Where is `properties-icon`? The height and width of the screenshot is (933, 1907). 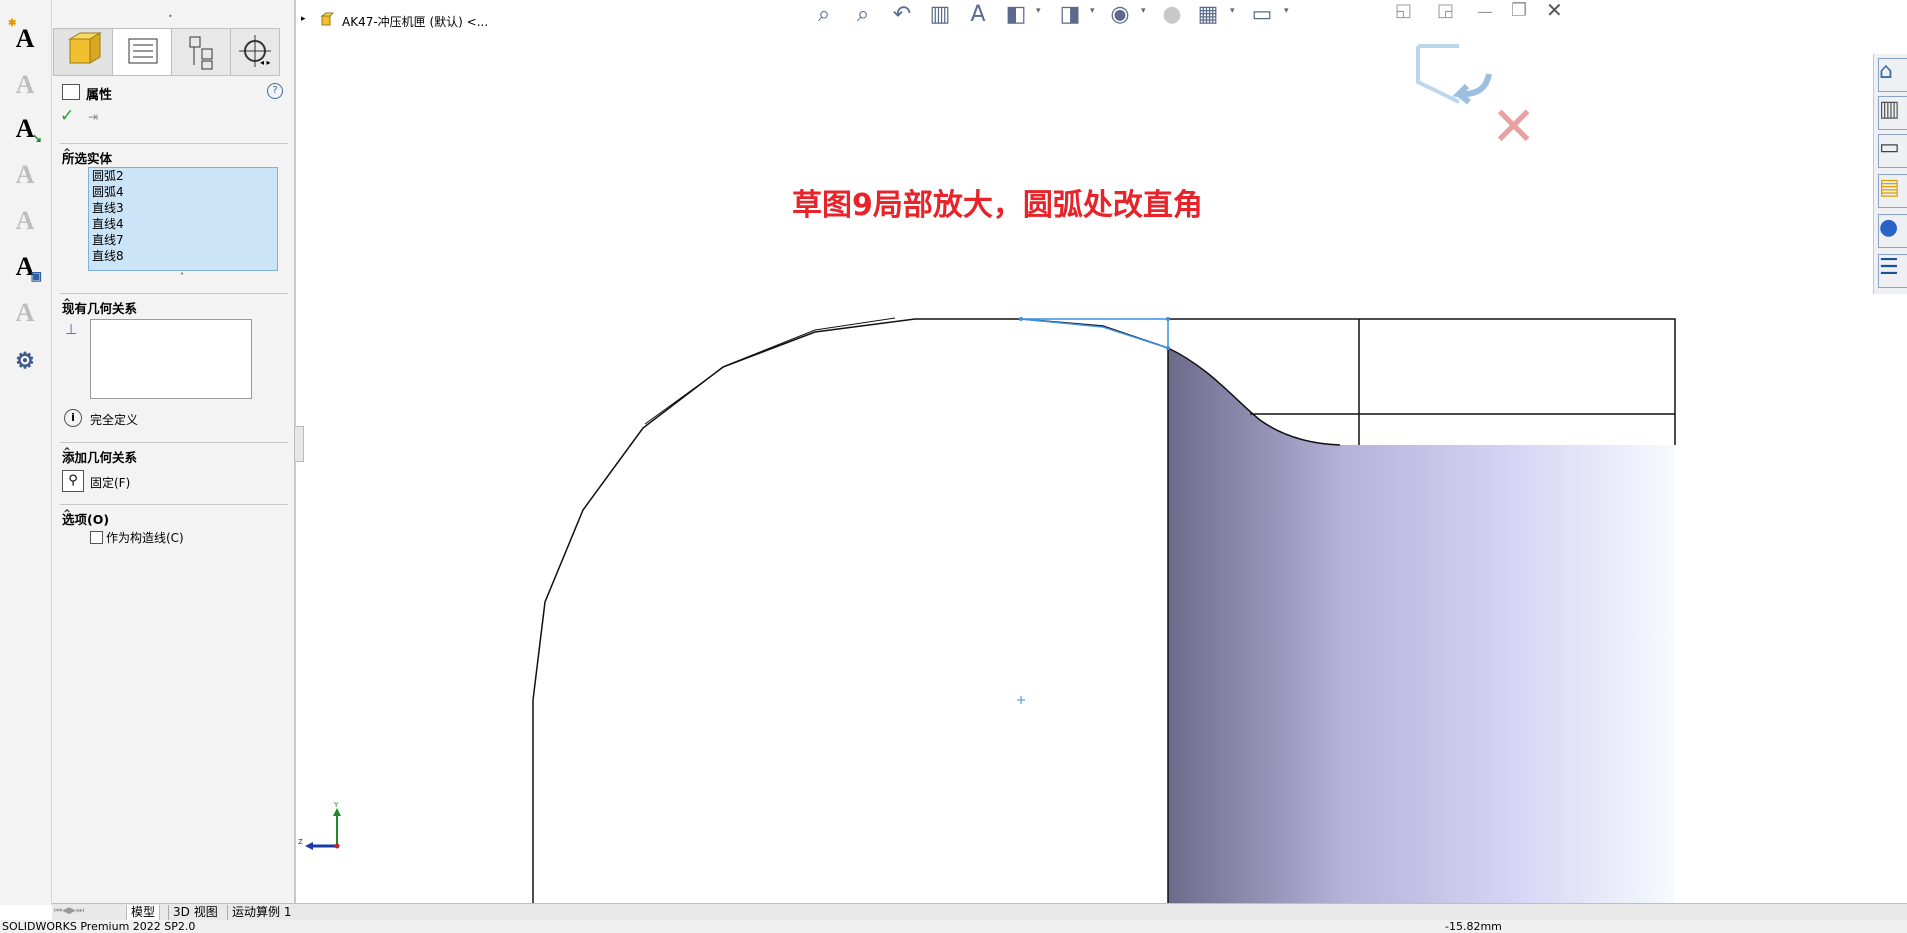
properties-icon is located at coordinates (71, 92).